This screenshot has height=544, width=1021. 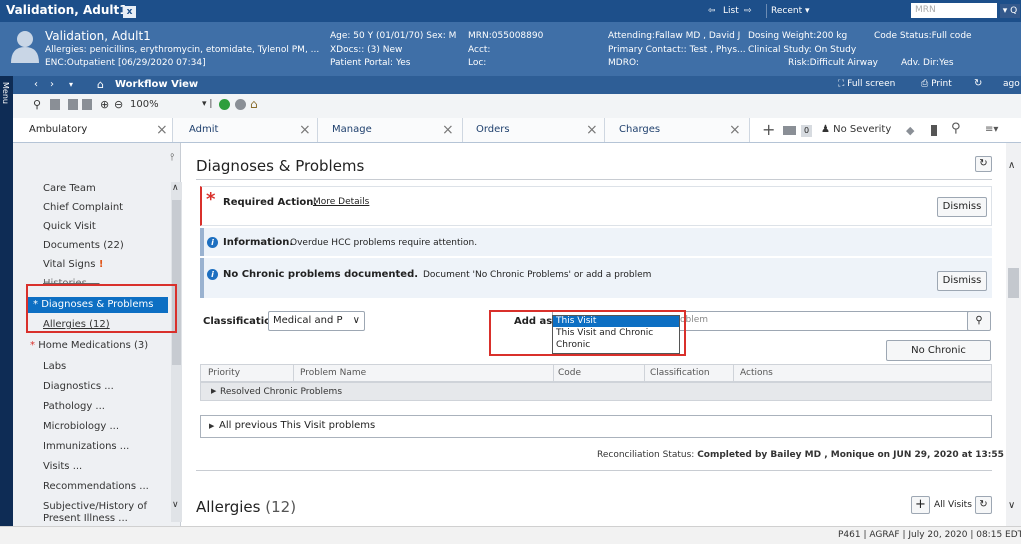 What do you see at coordinates (979, 321) in the screenshot?
I see `problem-search-icon: ⚲` at bounding box center [979, 321].